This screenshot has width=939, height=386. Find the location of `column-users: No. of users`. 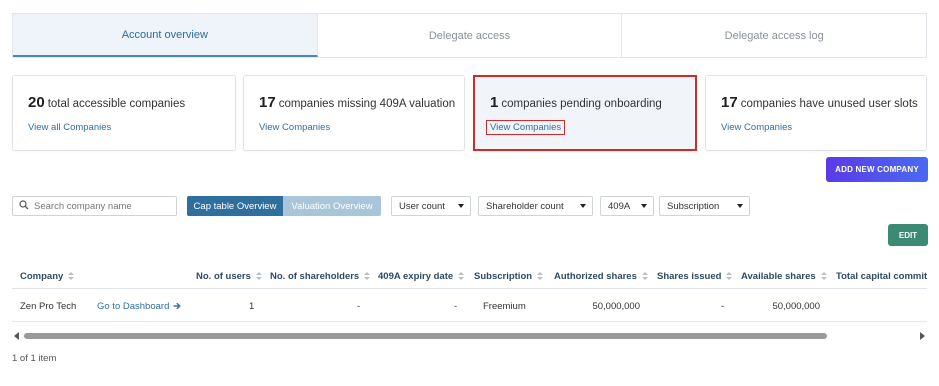

column-users: No. of users is located at coordinates (229, 276).